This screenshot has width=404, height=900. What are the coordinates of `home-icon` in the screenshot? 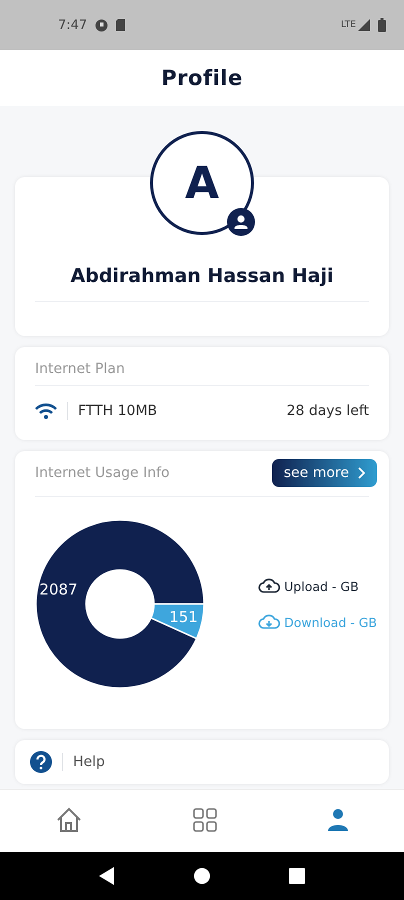 It's located at (69, 819).